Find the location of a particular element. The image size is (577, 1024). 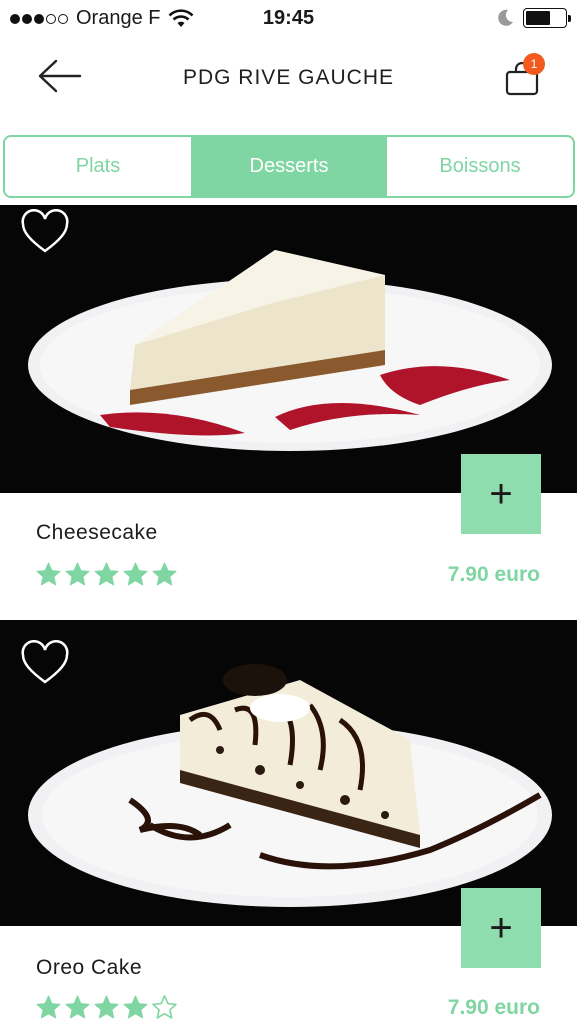

status-bar: Orange F 19:45 is located at coordinates (288, 19).